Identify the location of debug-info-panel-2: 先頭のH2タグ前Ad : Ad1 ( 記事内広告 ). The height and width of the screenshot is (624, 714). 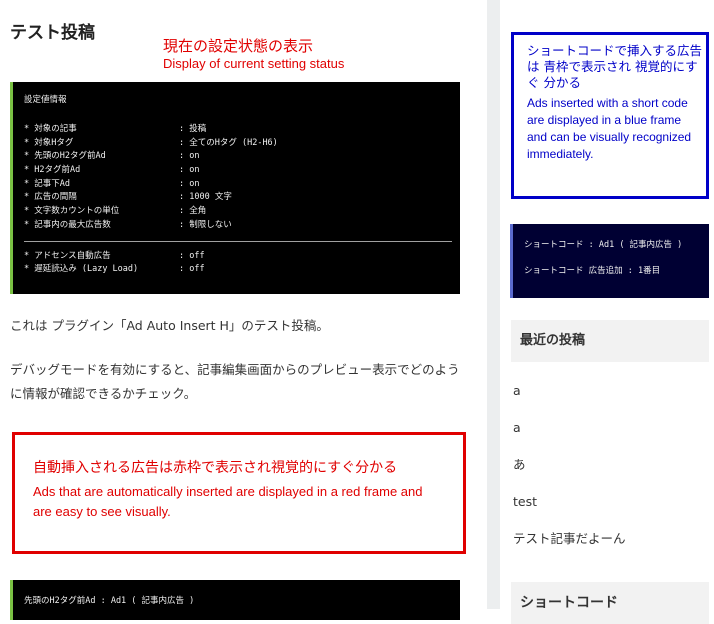
(235, 600).